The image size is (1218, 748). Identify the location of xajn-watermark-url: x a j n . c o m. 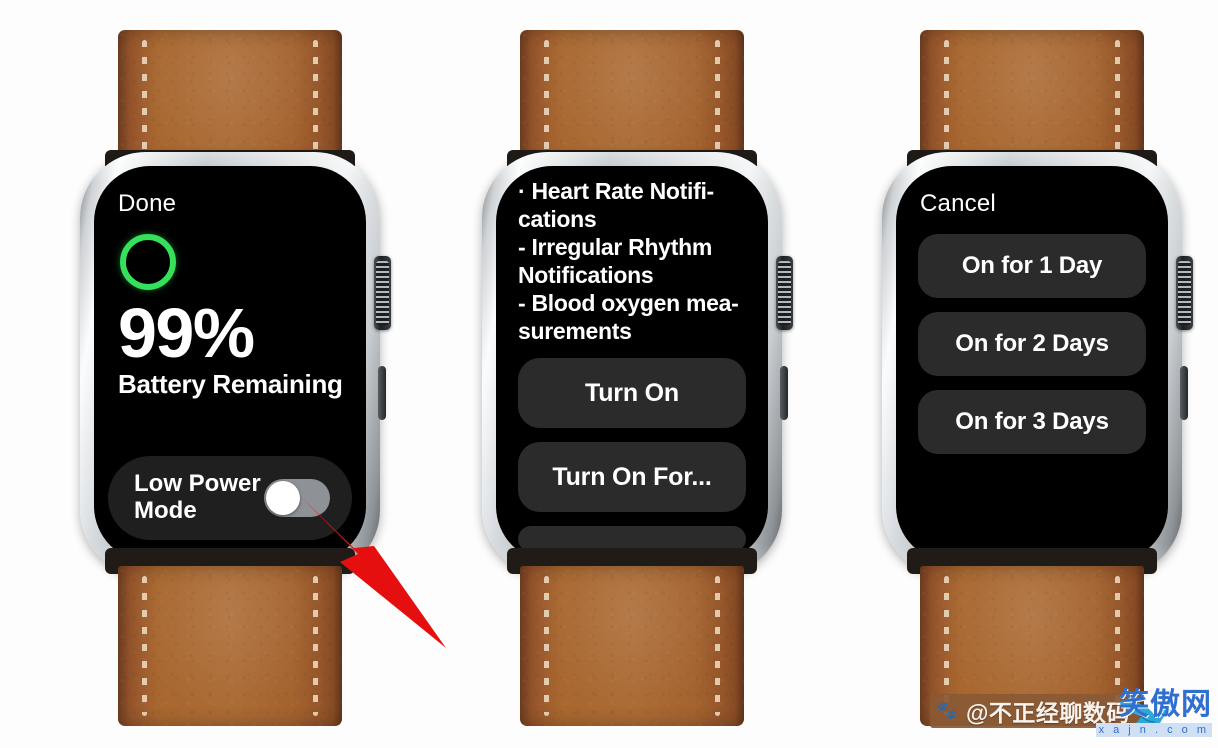
(1153, 730).